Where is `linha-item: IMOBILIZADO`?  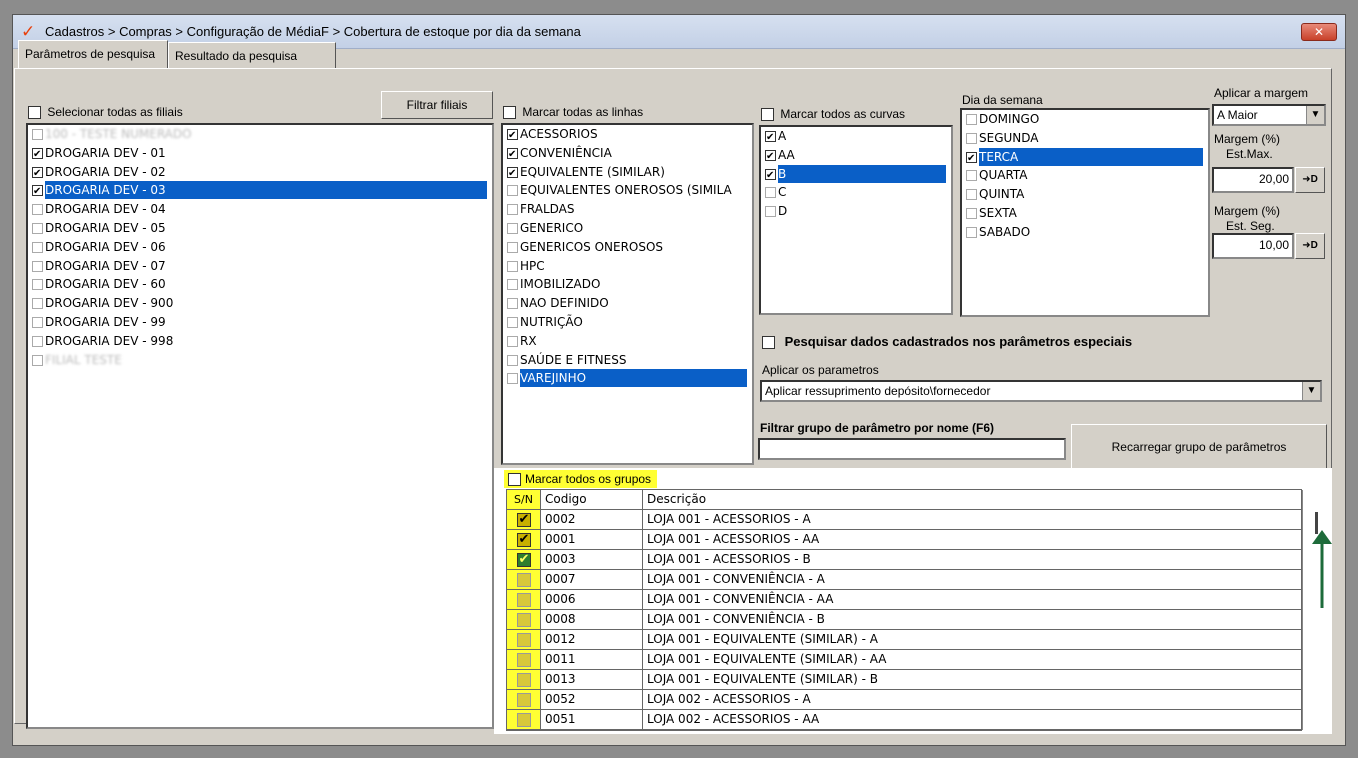
linha-item: IMOBILIZADO is located at coordinates (627, 284).